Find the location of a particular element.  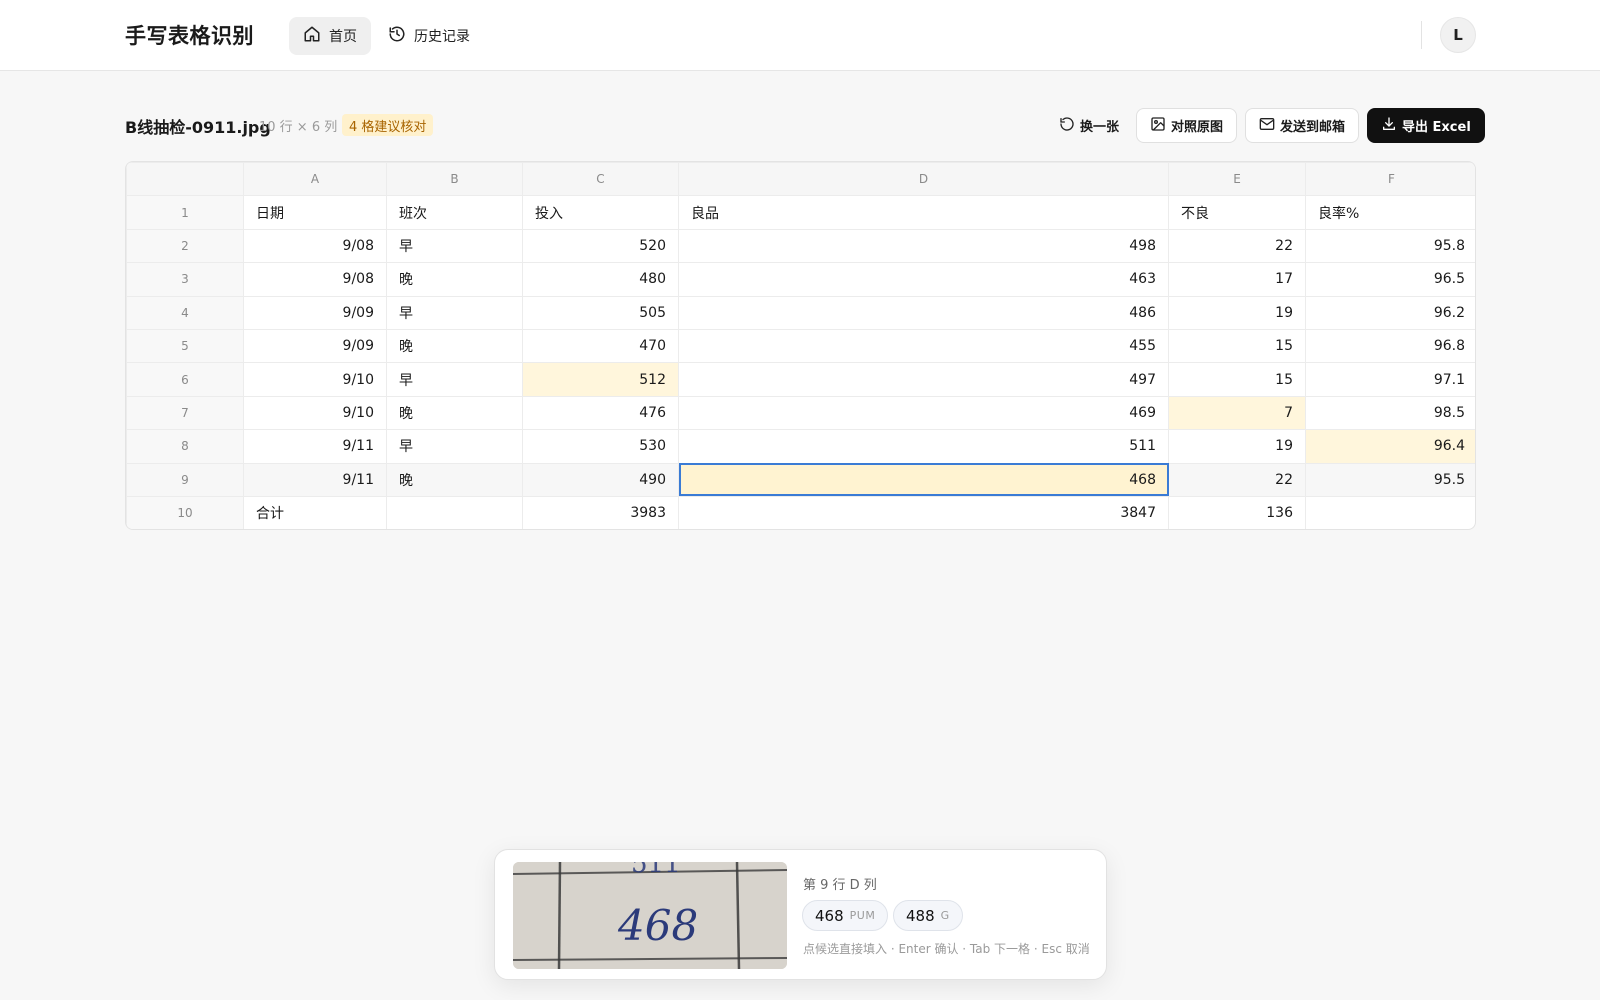

row-number: 10 is located at coordinates (185, 512).